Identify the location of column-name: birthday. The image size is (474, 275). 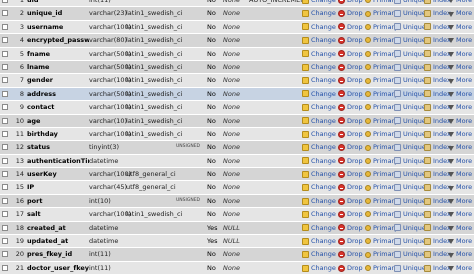
(58, 134).